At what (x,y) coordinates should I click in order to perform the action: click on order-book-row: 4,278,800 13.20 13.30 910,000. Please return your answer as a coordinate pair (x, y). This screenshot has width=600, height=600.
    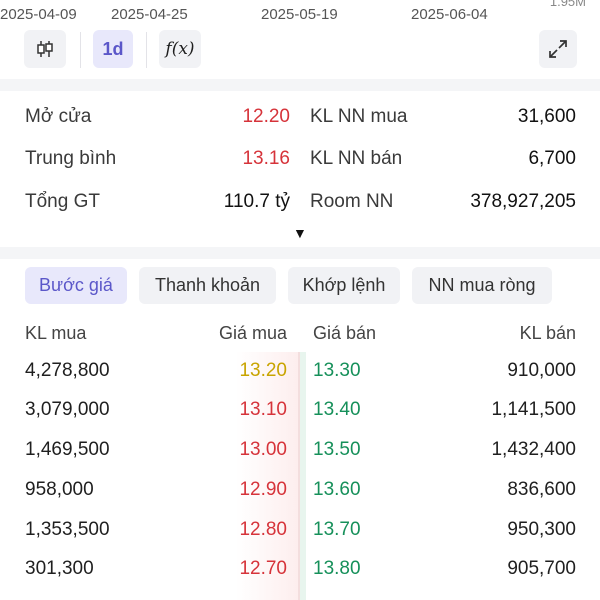
    Looking at the image, I should click on (300, 375).